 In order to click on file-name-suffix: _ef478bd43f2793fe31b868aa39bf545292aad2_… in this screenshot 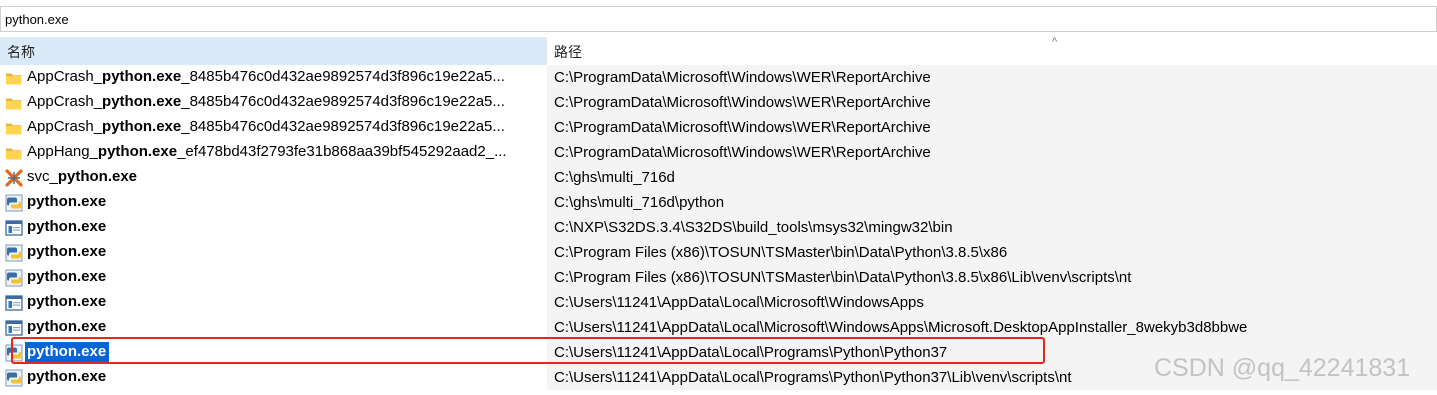, I will do `click(342, 151)`.